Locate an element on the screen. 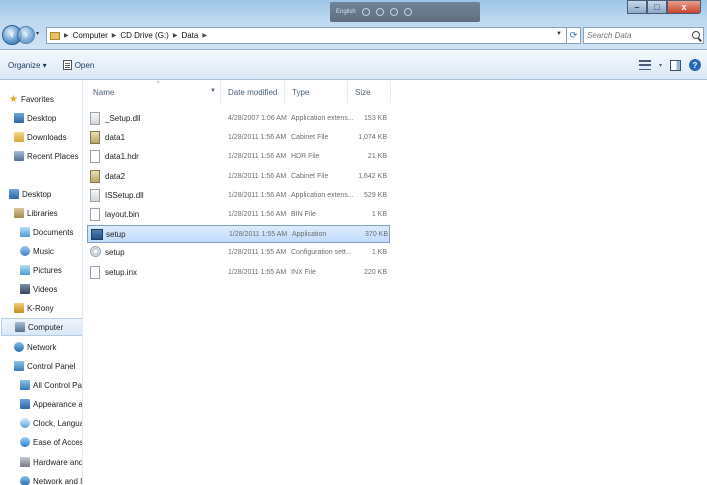 This screenshot has width=707, height=485. preview-pane-icon is located at coordinates (675, 65).